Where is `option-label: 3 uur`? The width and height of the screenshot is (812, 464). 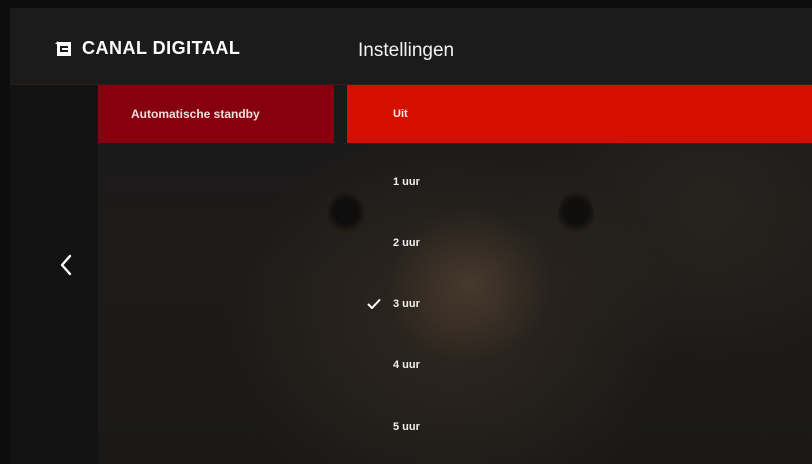 option-label: 3 uur is located at coordinates (406, 304).